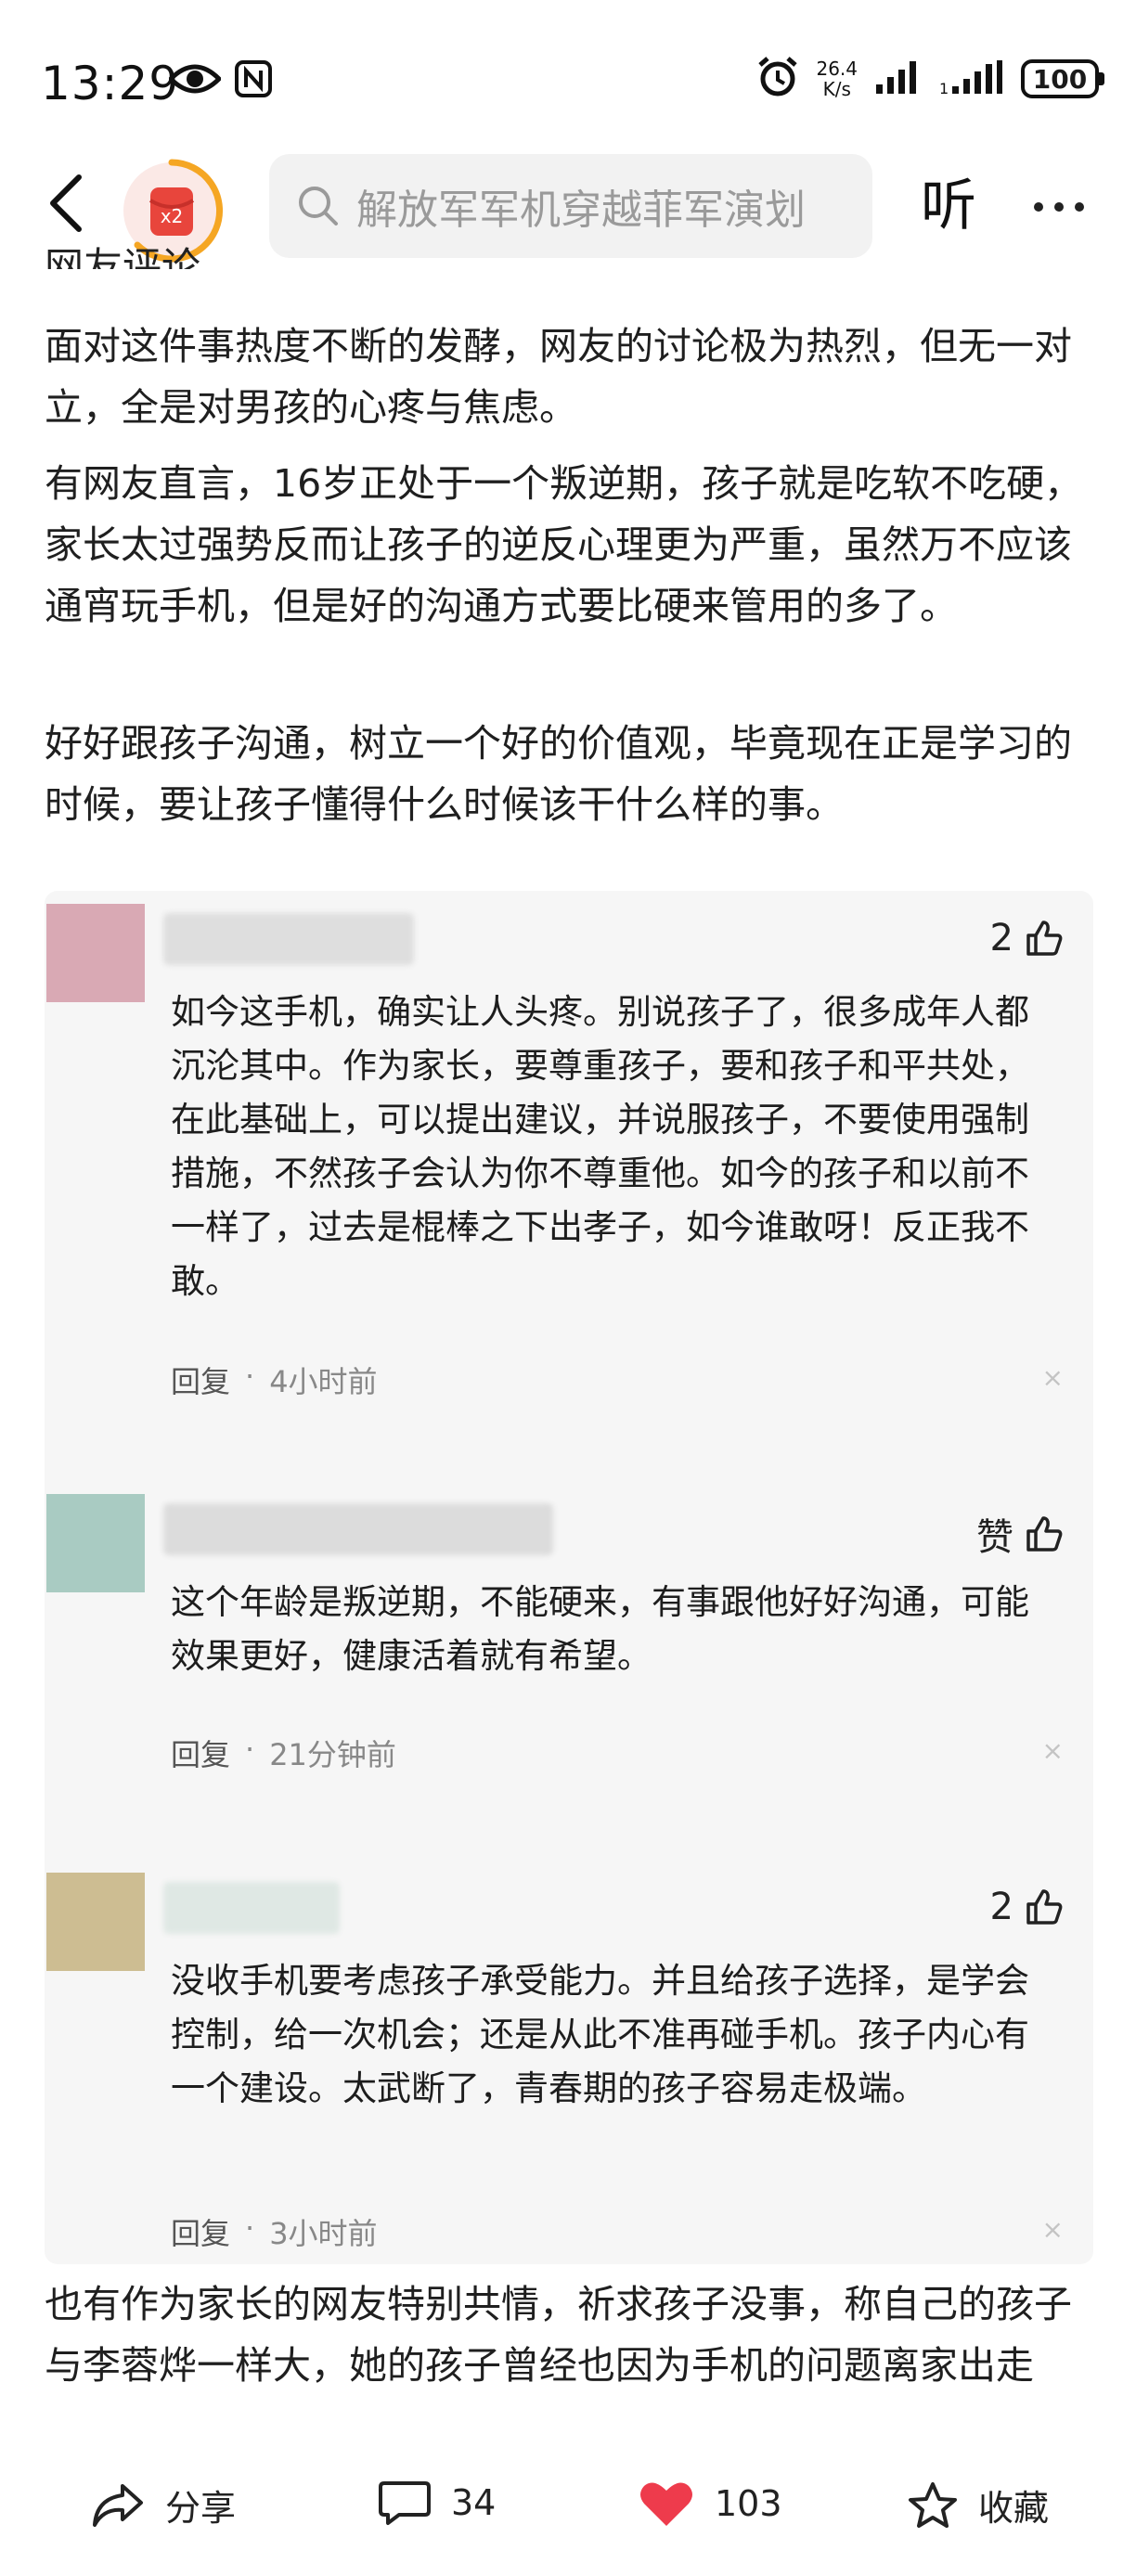 Image resolution: width=1136 pixels, height=2576 pixels. I want to click on comments-button: 34, so click(437, 2503).